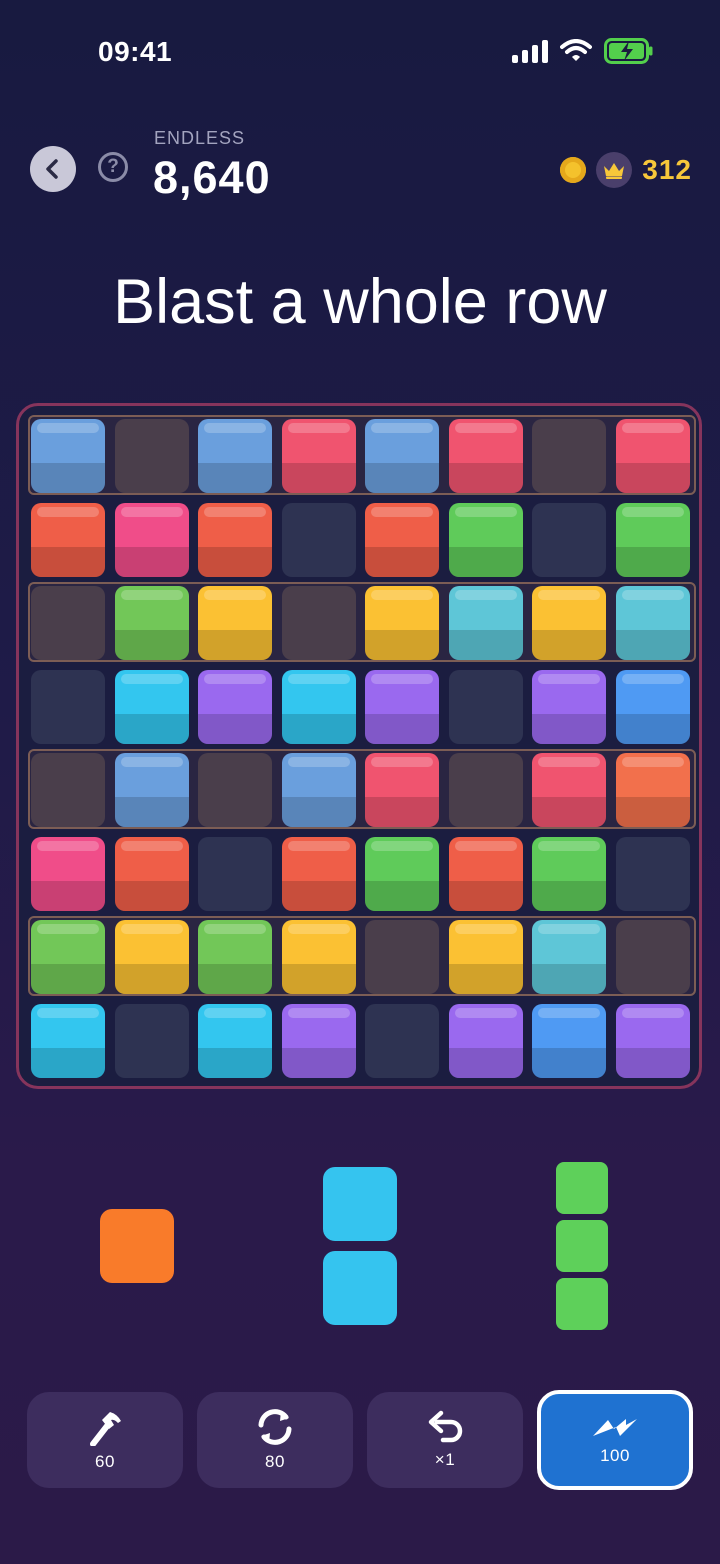 The image size is (720, 1564). Describe the element at coordinates (576, 50) in the screenshot. I see `wifi-icon` at that location.